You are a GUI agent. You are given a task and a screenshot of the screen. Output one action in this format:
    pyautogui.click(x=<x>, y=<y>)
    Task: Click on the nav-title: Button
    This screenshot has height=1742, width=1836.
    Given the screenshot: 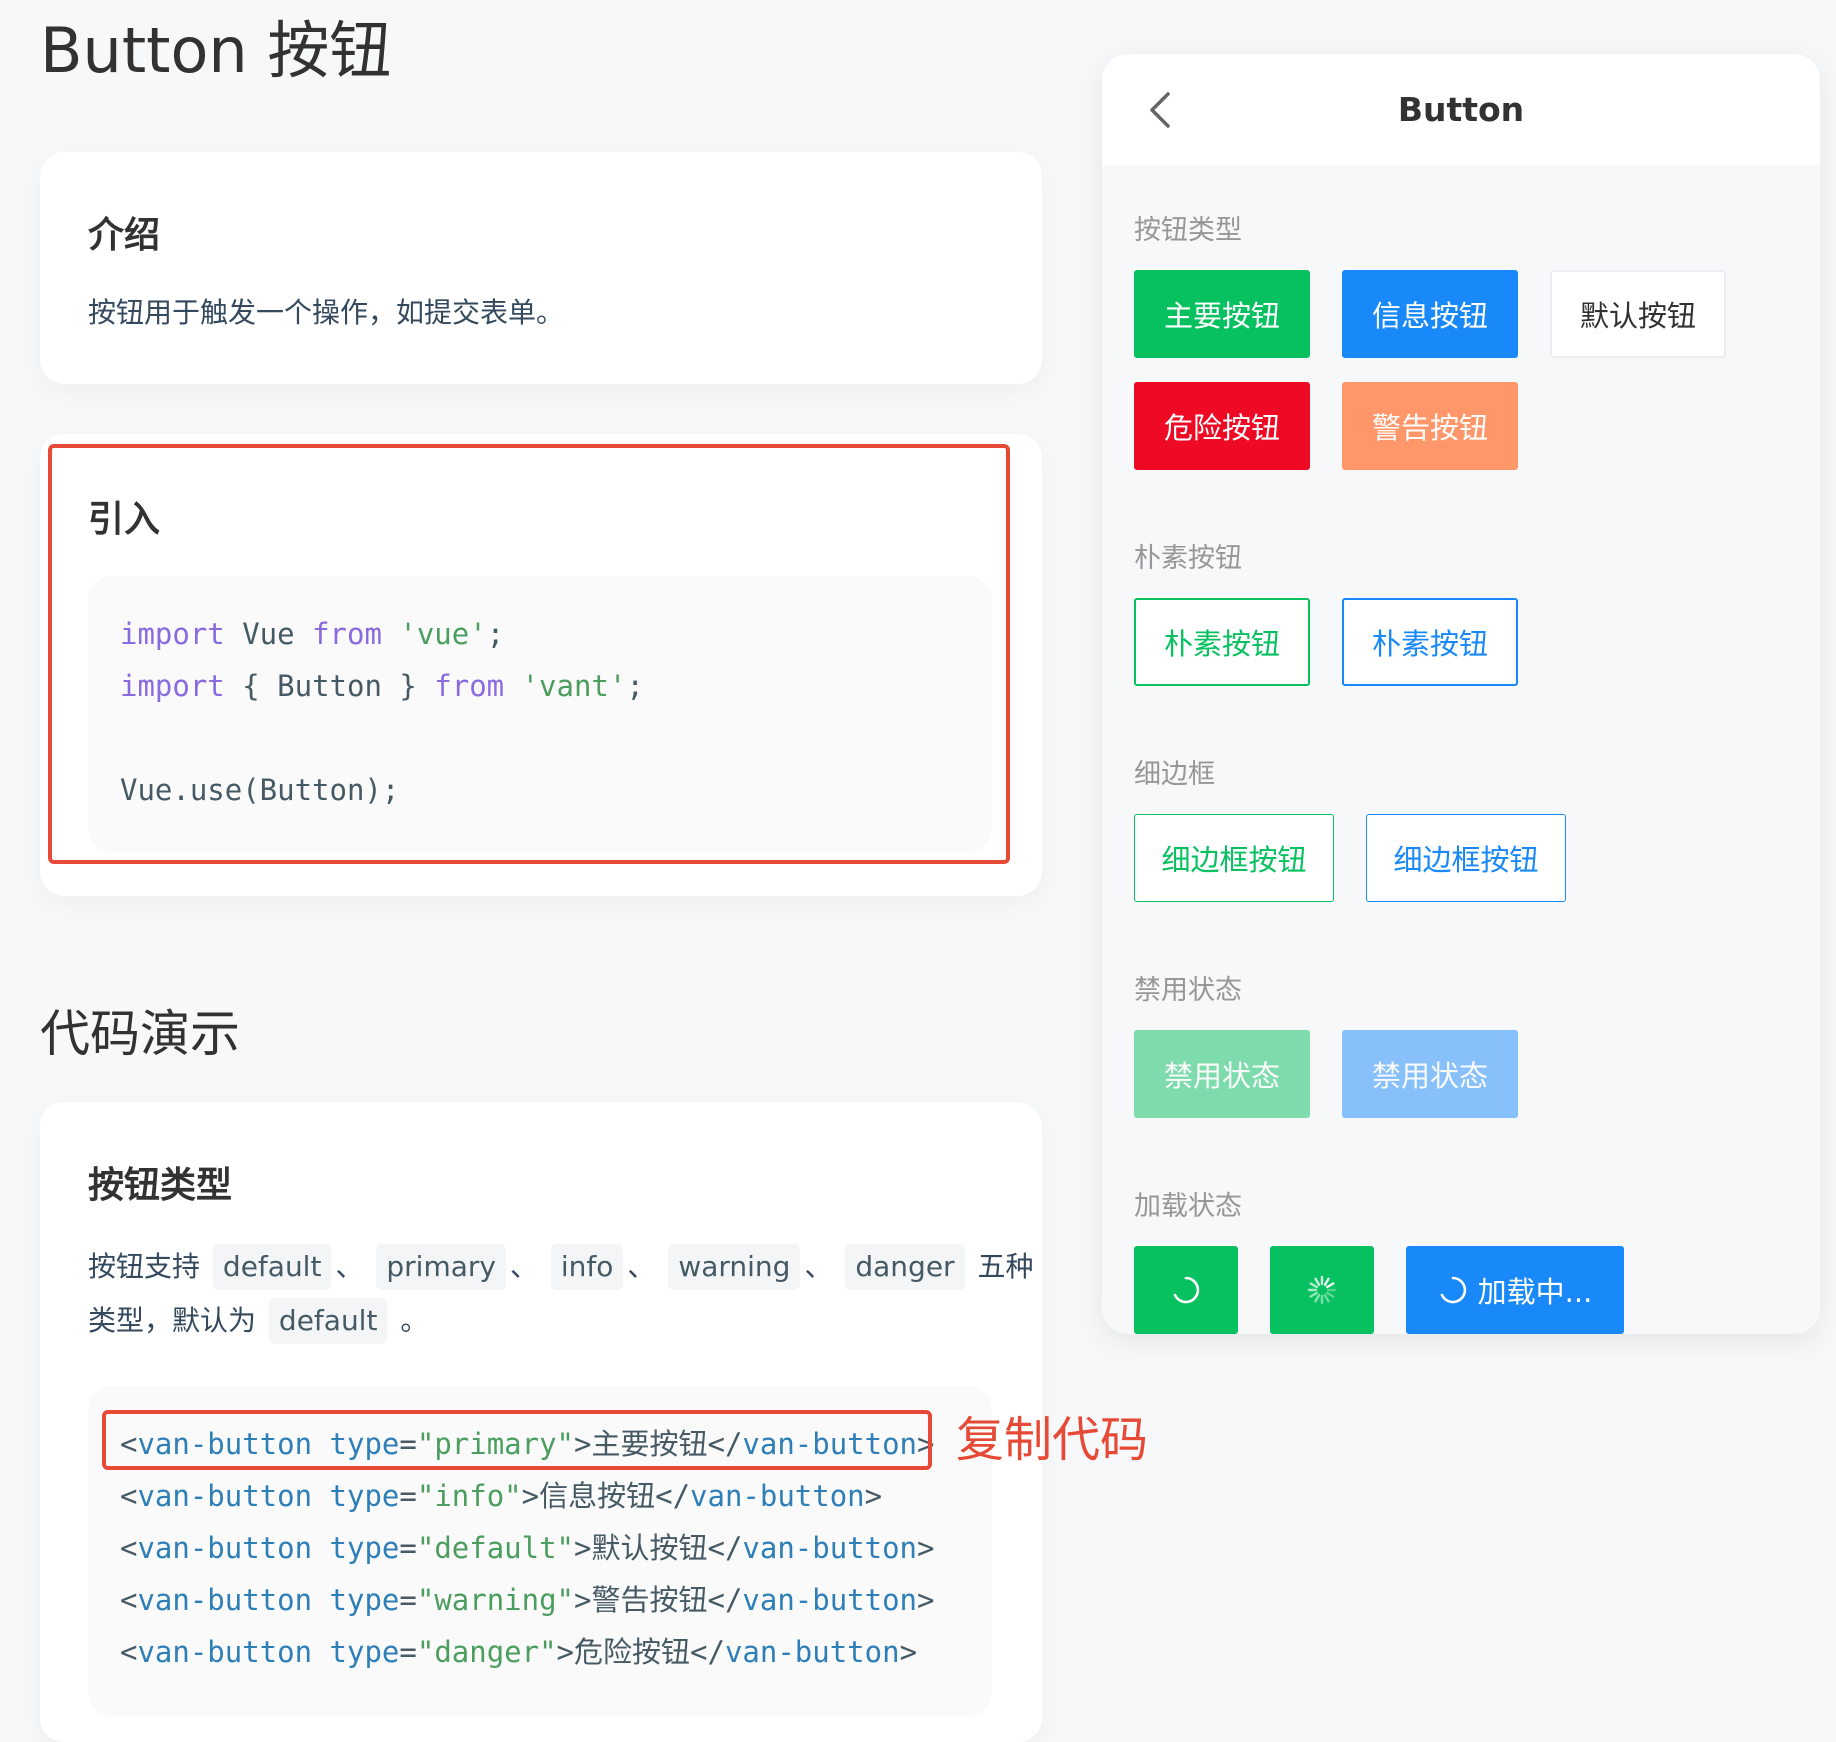 What is the action you would take?
    pyautogui.click(x=1461, y=109)
    